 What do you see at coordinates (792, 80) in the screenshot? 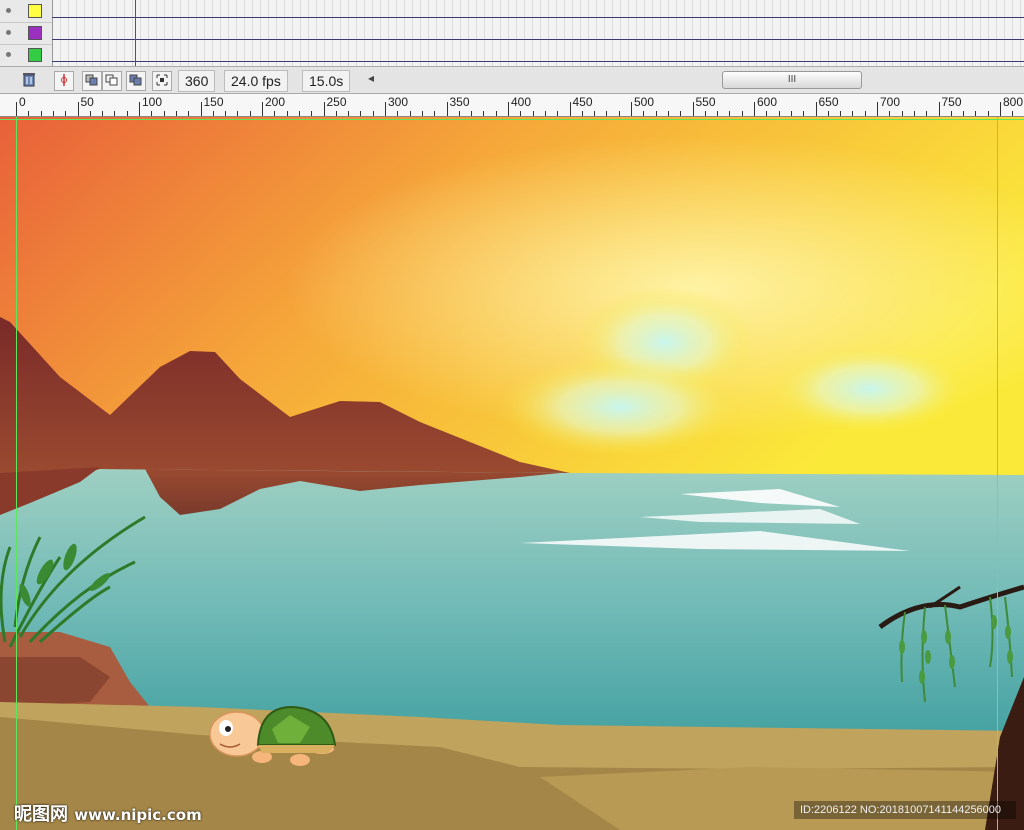
I see `horizontal-scrollbar-thumb: III` at bounding box center [792, 80].